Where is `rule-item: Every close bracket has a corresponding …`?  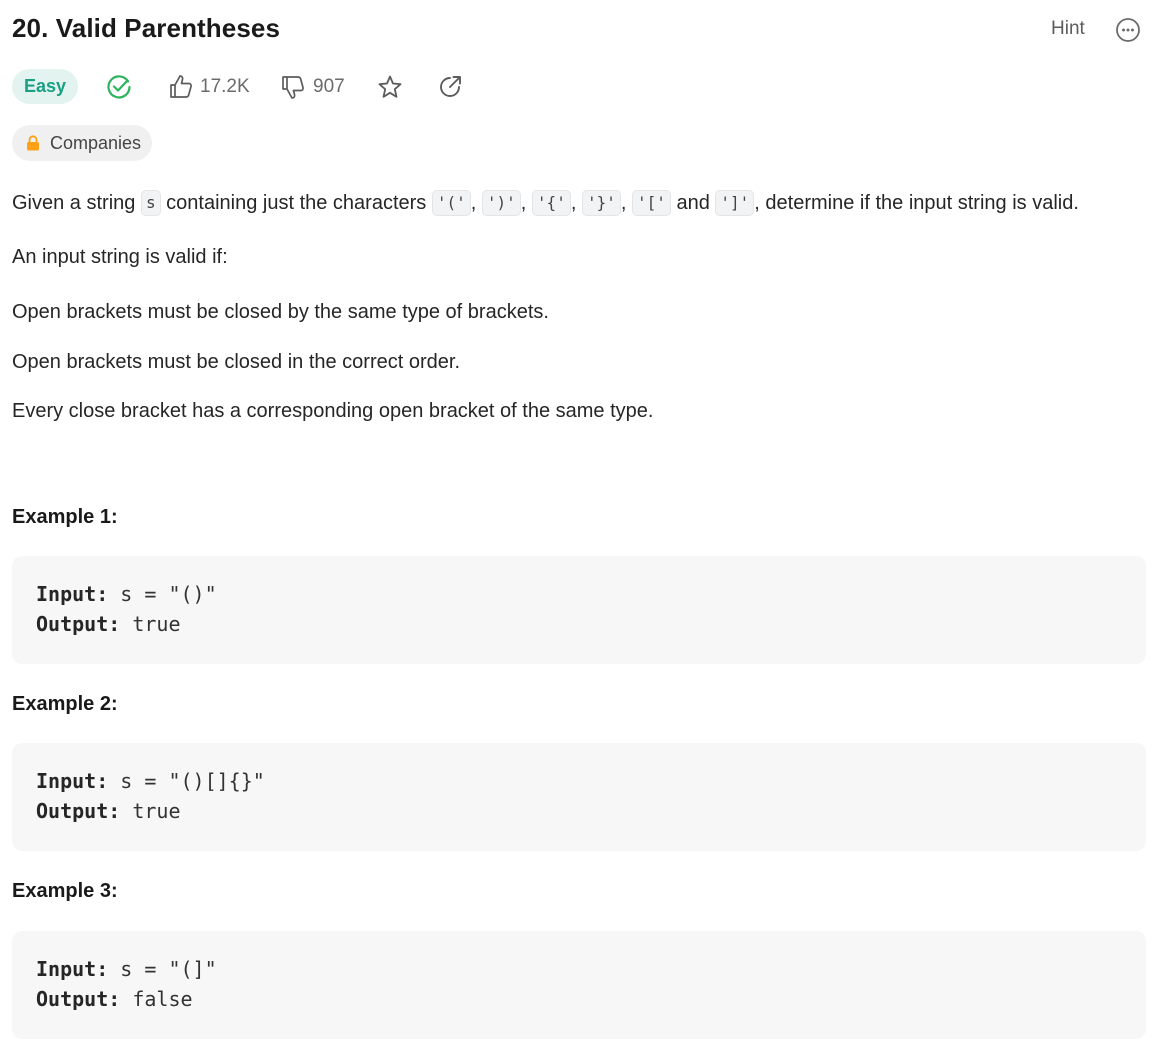 rule-item: Every close bracket has a corresponding … is located at coordinates (333, 411).